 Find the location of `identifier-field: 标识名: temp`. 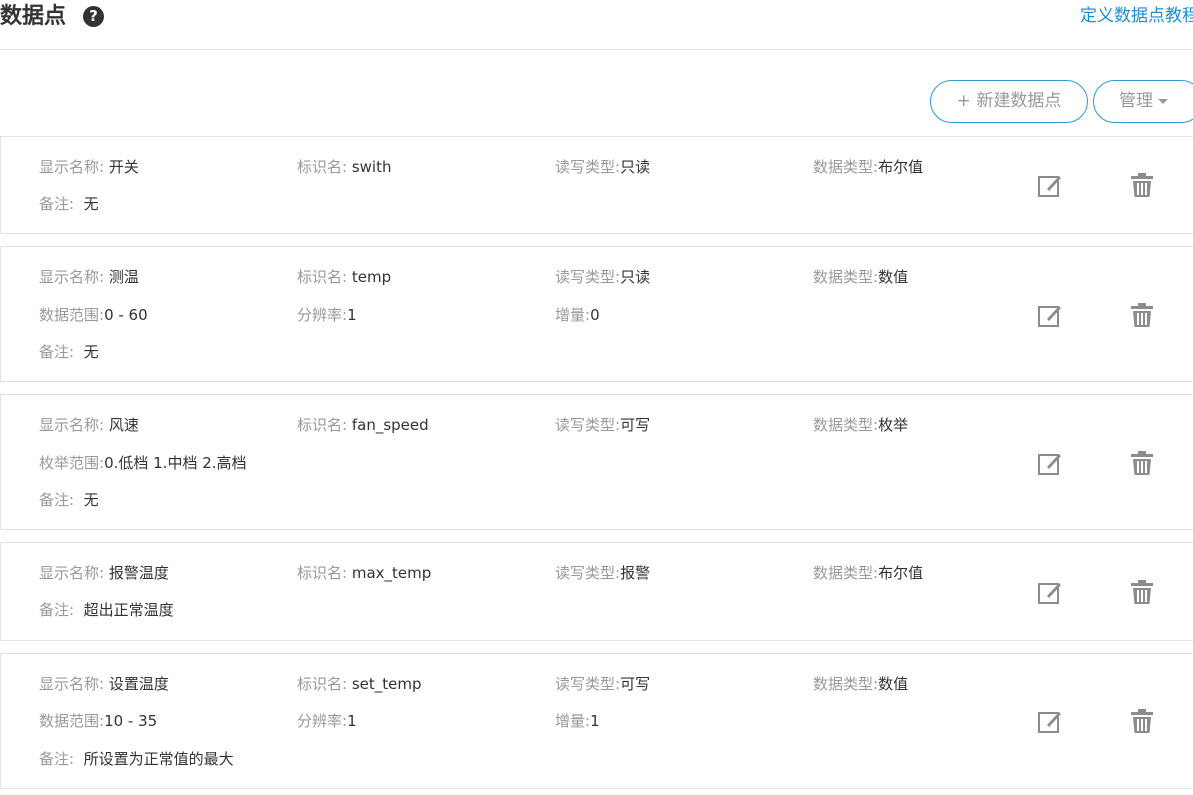

identifier-field: 标识名: temp is located at coordinates (344, 277).